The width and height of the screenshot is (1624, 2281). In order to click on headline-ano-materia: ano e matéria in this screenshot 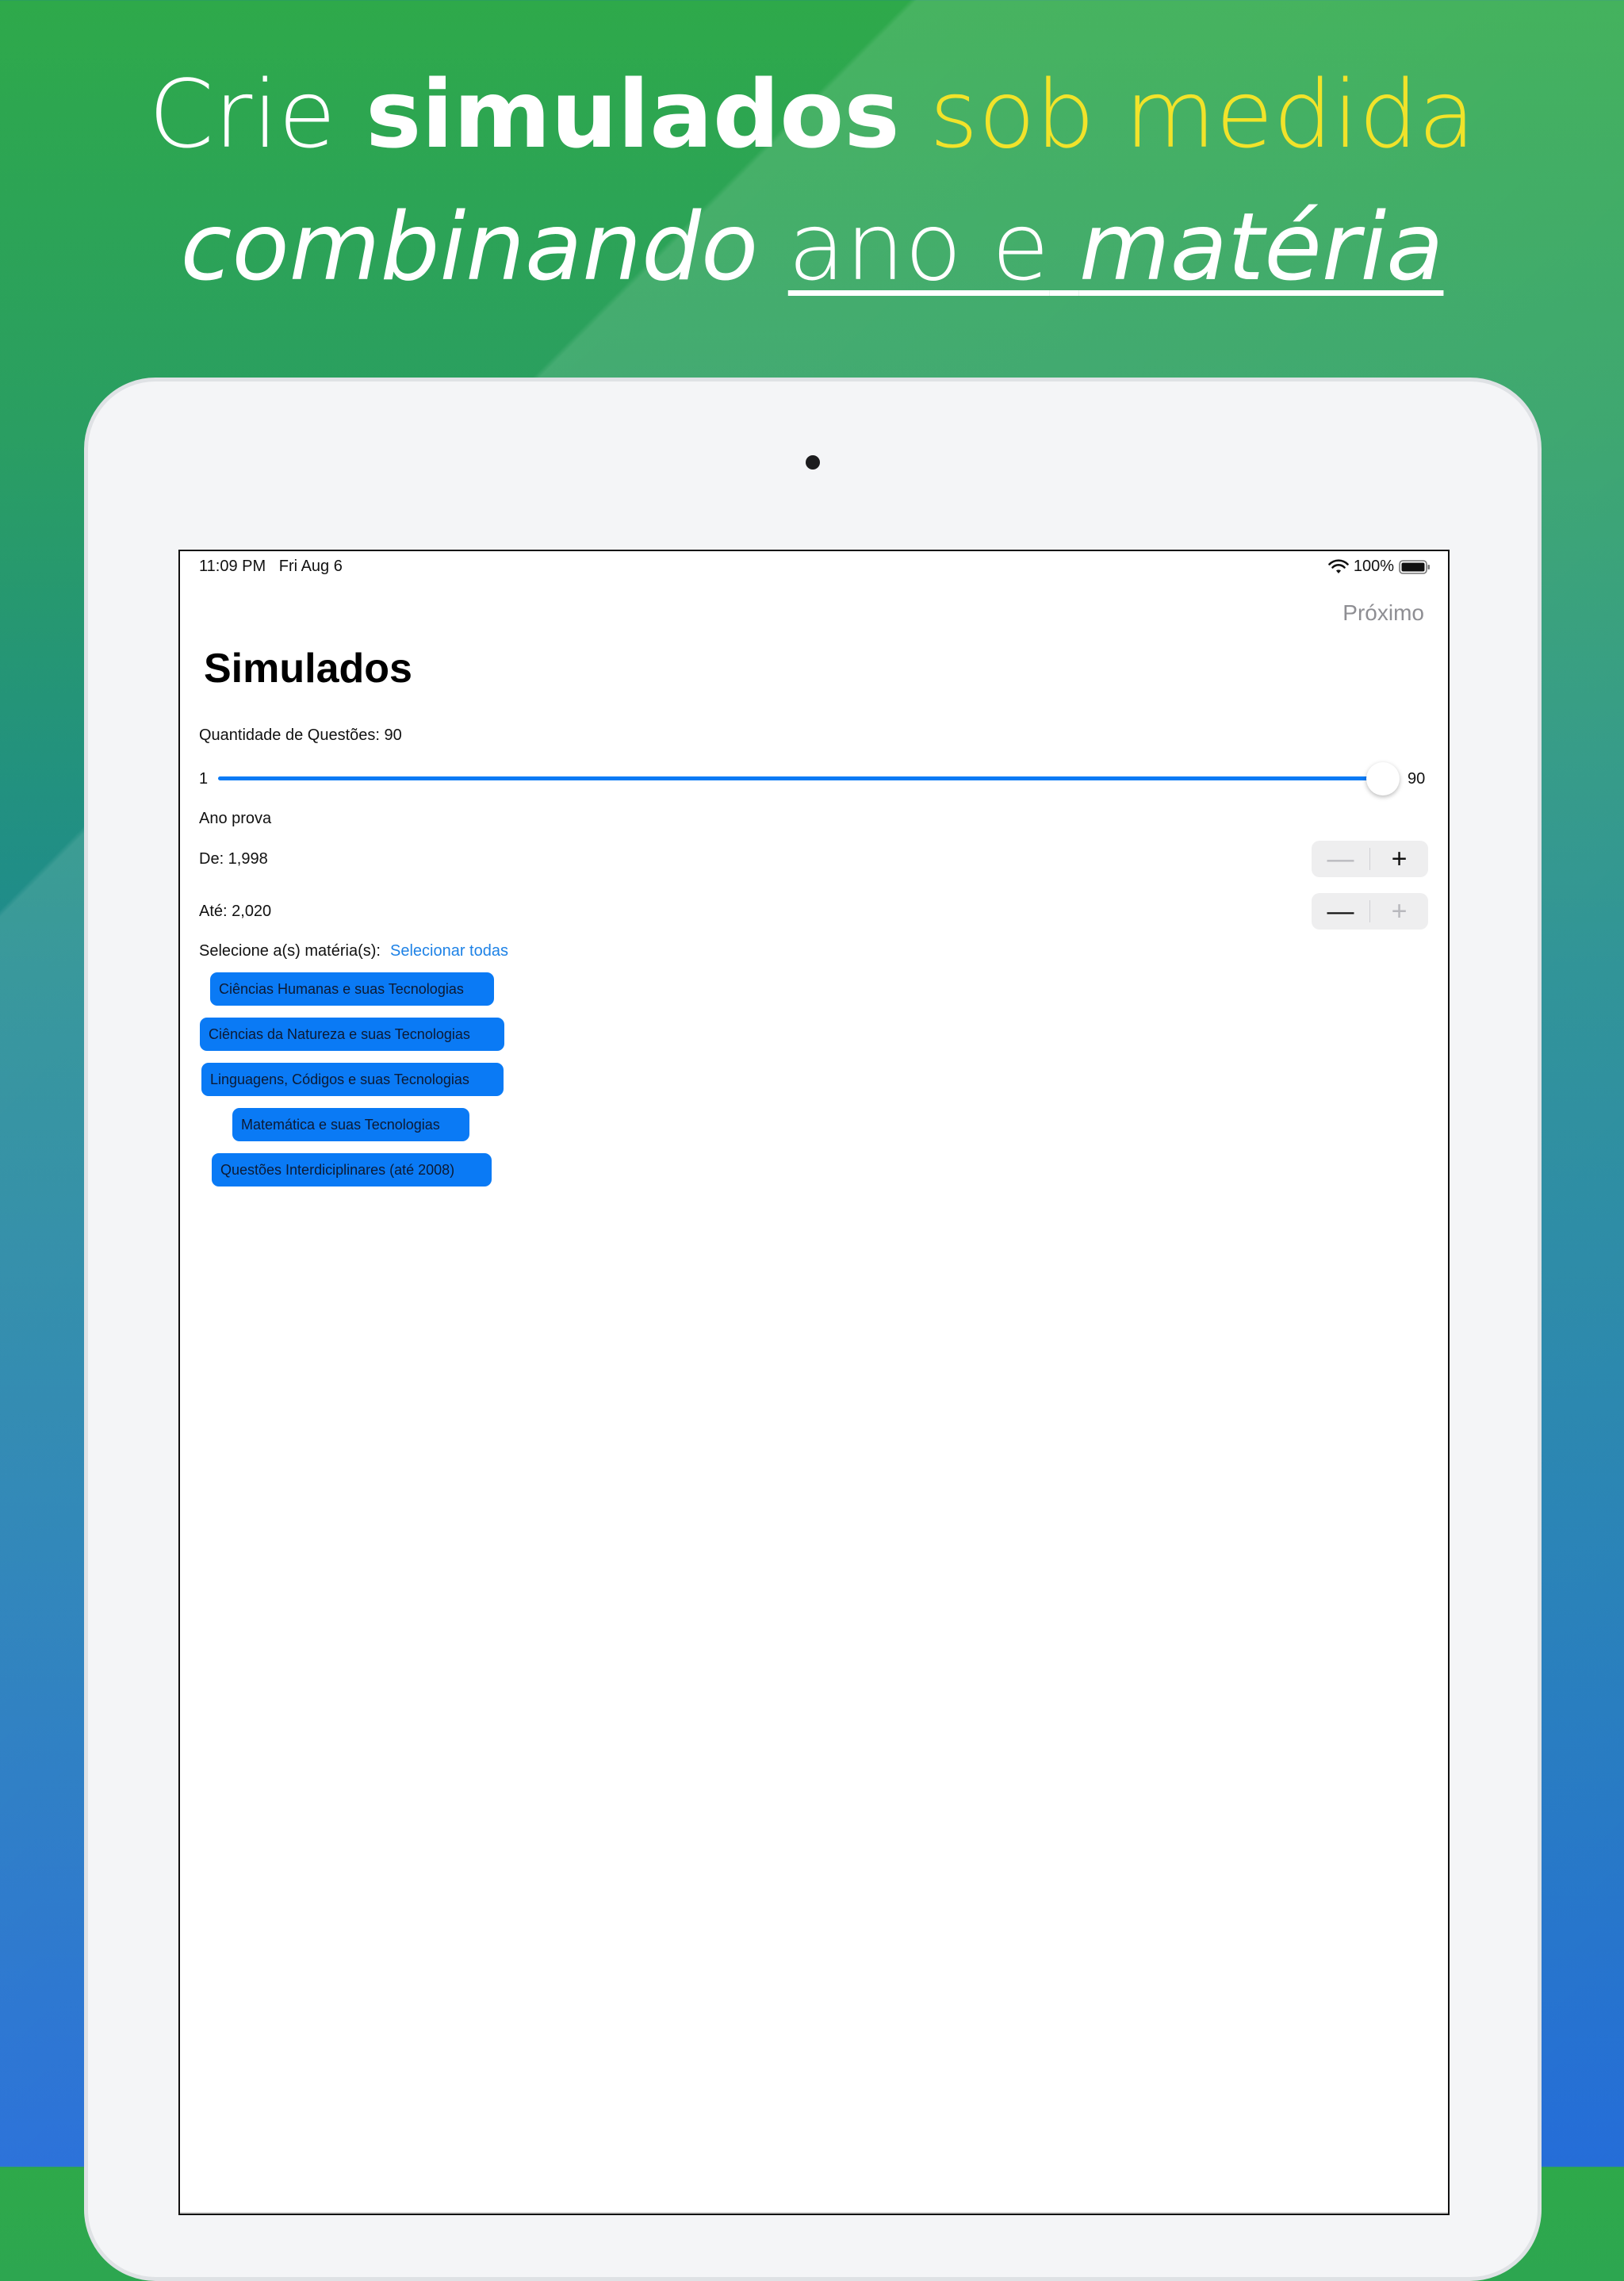, I will do `click(1116, 246)`.